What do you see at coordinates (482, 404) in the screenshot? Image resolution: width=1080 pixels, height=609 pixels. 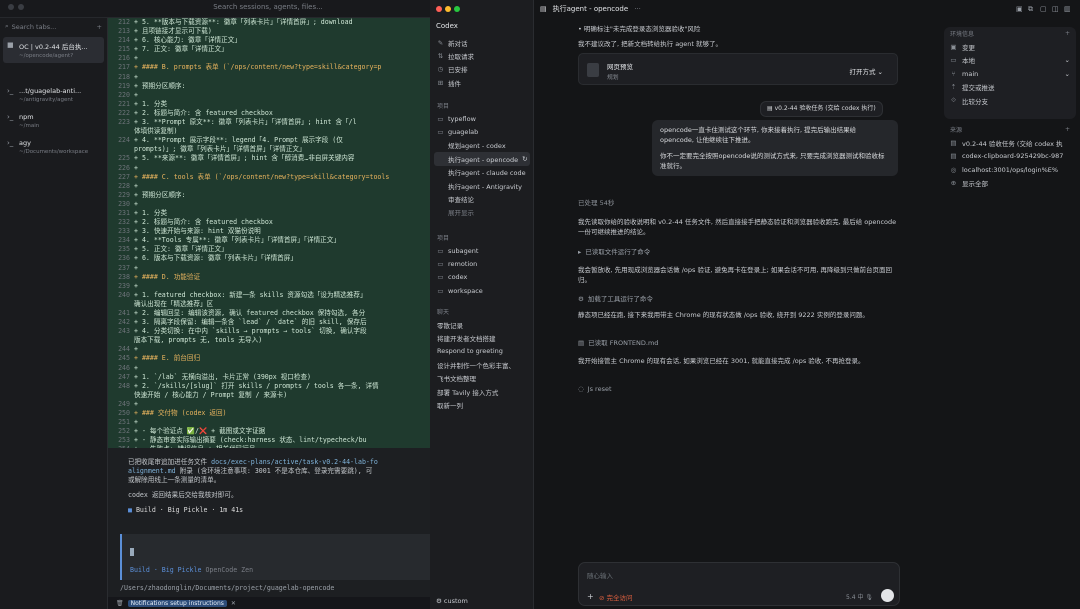 I see `chat-item: 取新一列` at bounding box center [482, 404].